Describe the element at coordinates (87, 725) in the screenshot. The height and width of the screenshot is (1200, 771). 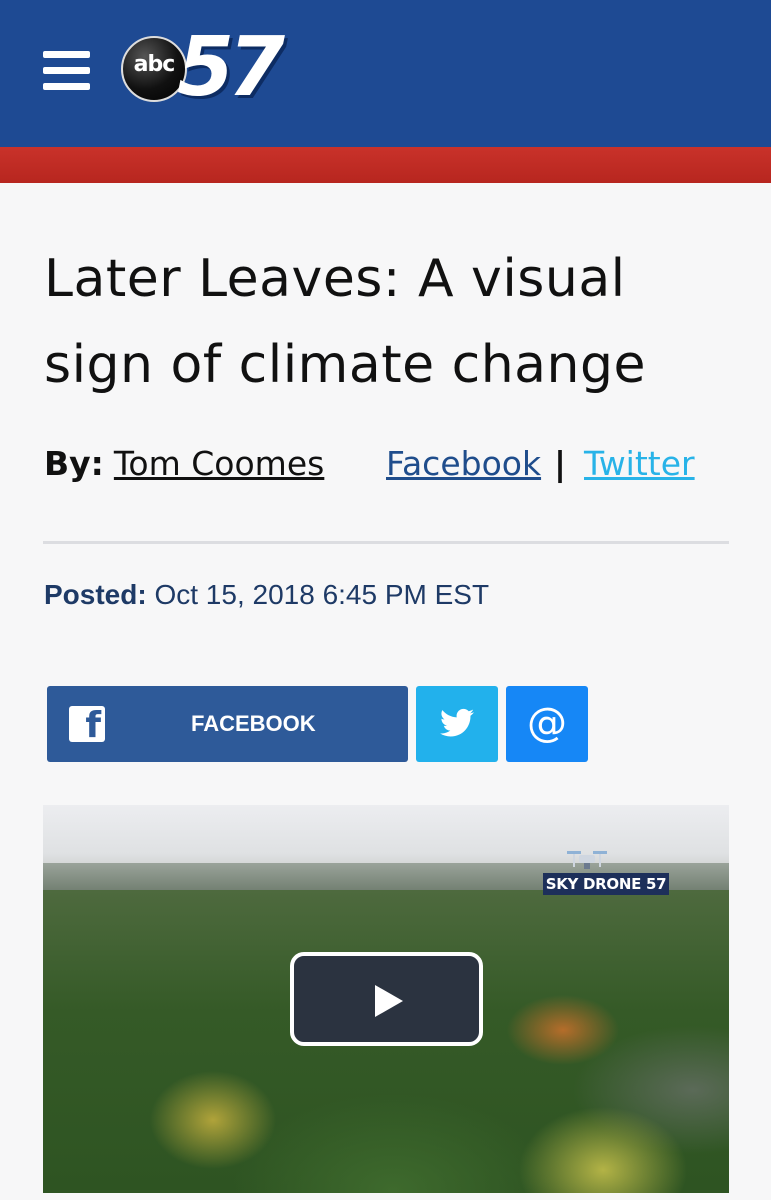
I see `facebook-icon: f` at that location.